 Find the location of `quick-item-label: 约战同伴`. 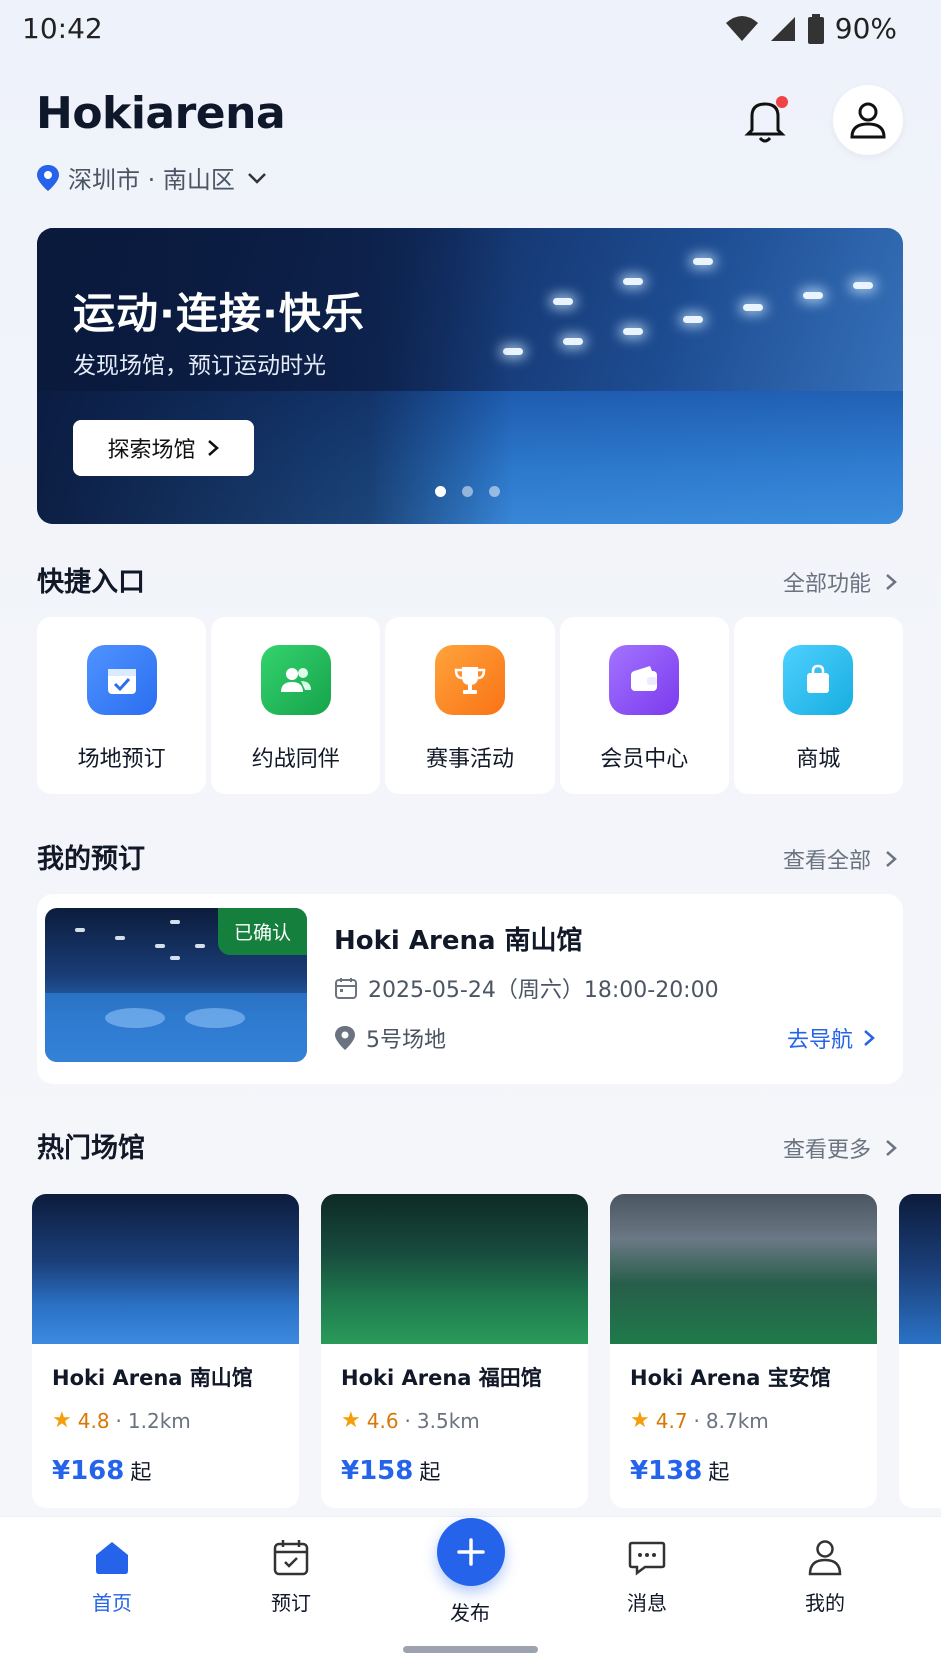

quick-item-label: 约战同伴 is located at coordinates (295, 759).